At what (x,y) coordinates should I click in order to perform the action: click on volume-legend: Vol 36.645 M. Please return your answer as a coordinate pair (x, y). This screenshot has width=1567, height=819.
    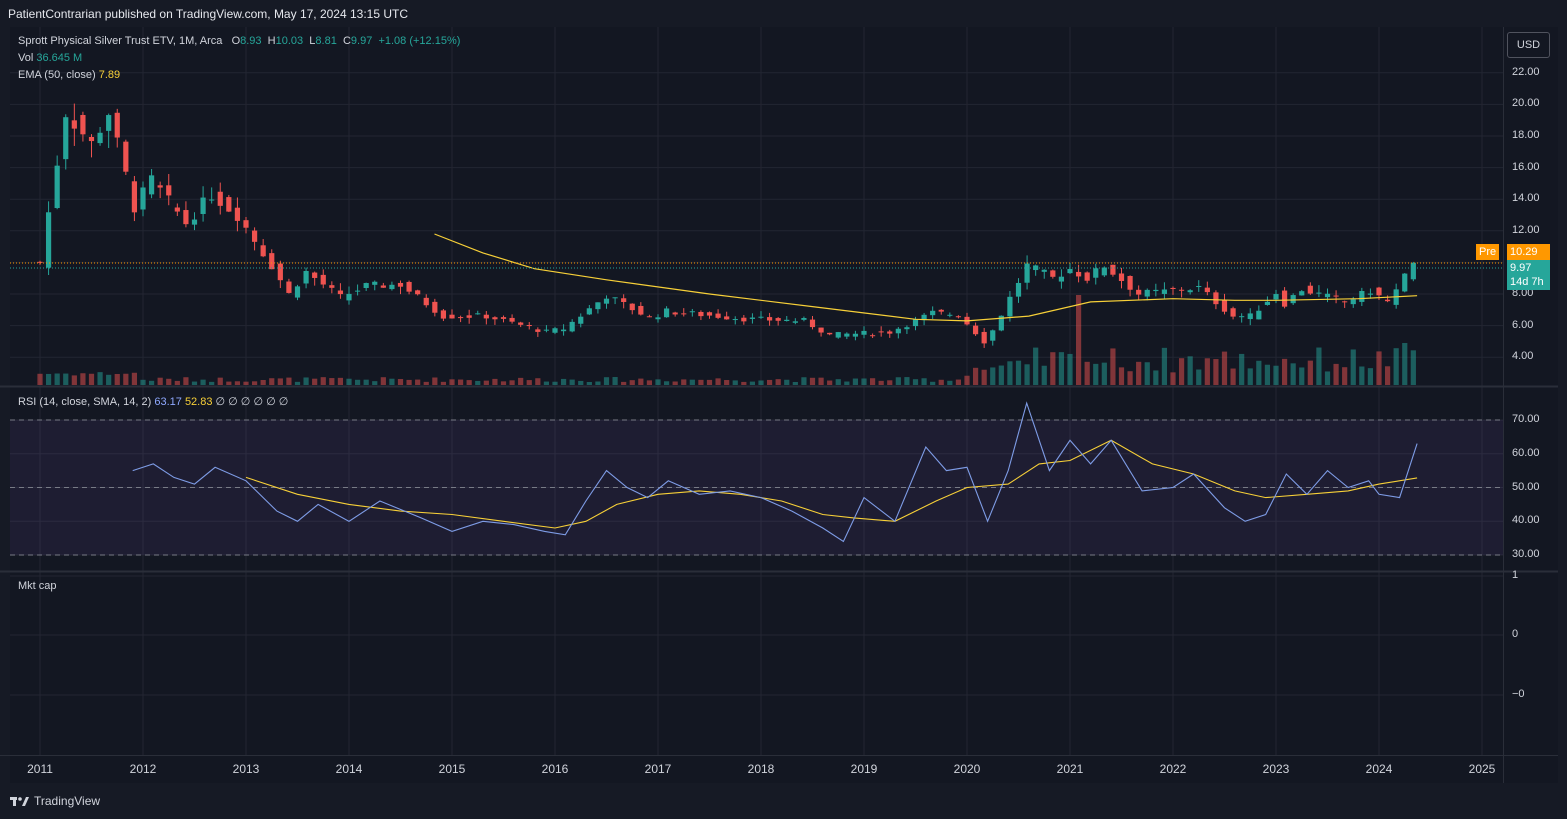
    Looking at the image, I should click on (50, 58).